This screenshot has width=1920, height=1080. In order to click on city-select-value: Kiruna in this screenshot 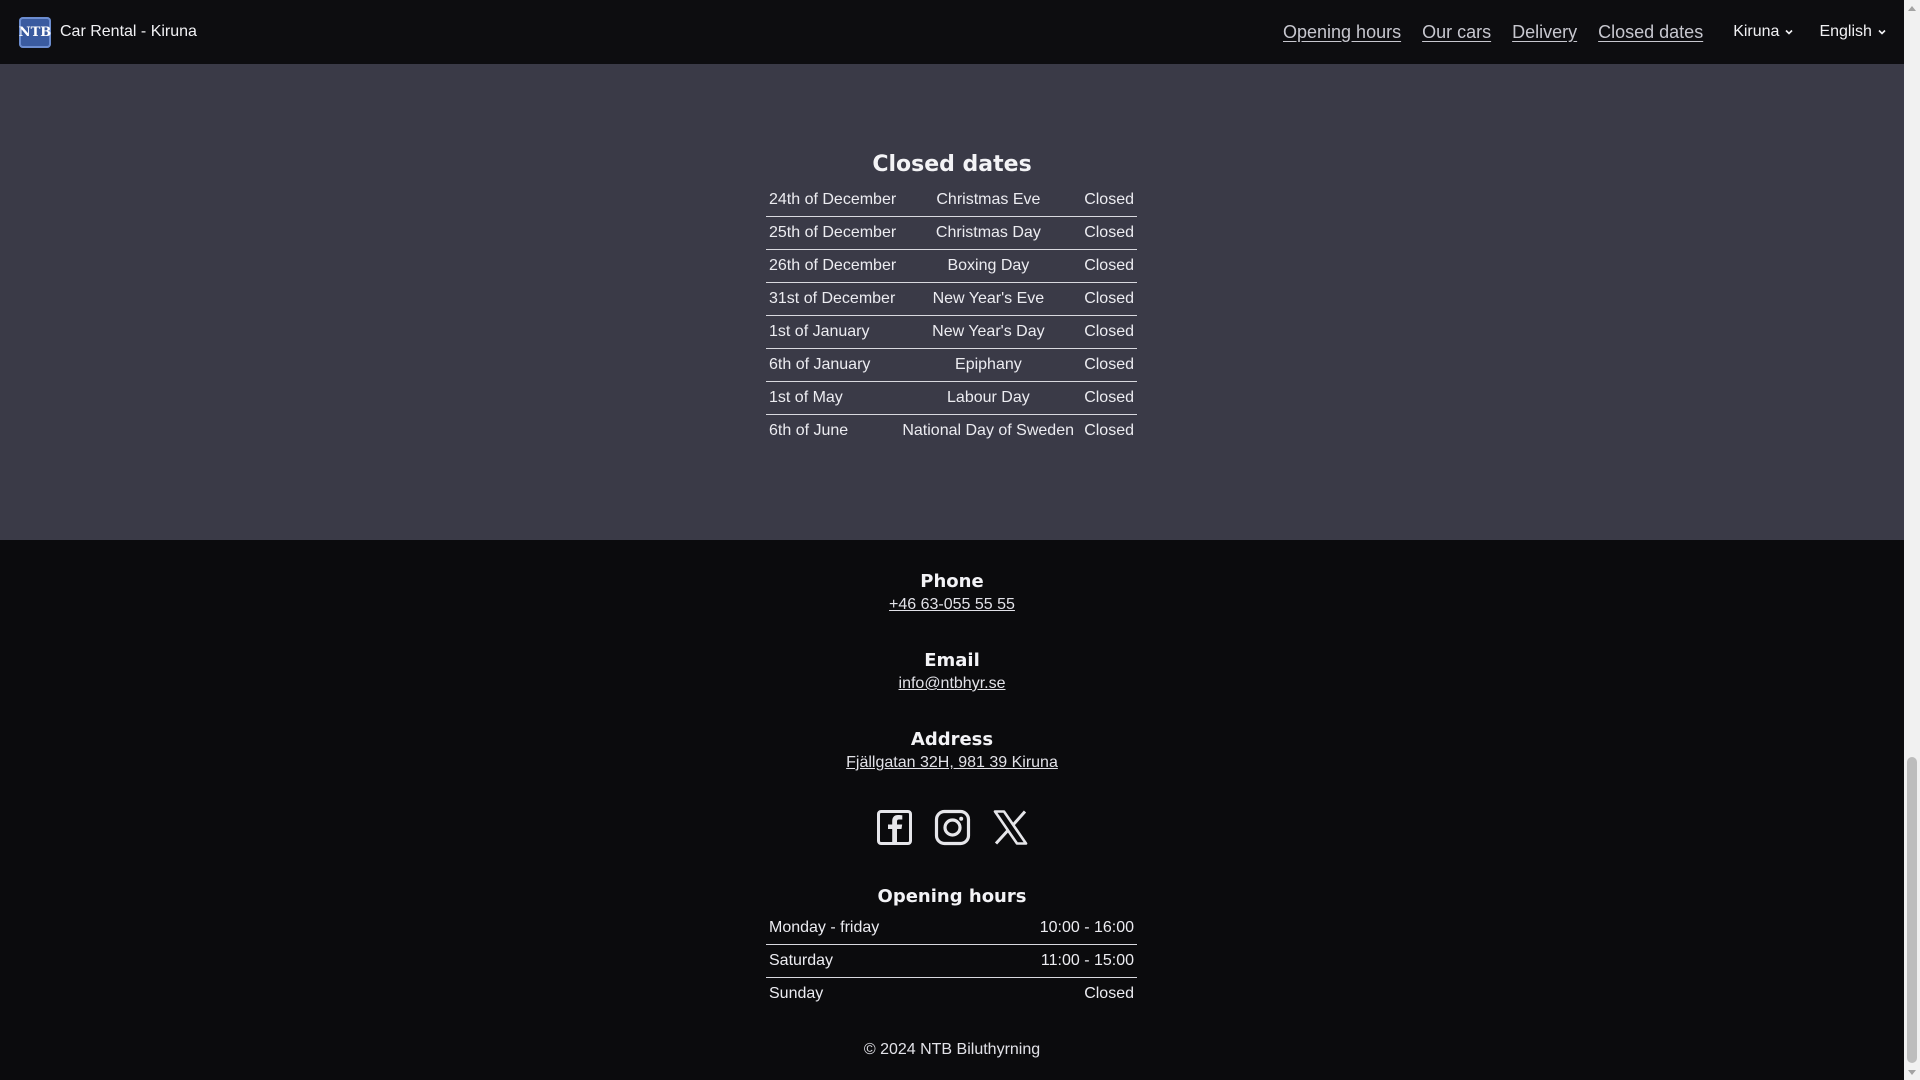, I will do `click(1756, 31)`.